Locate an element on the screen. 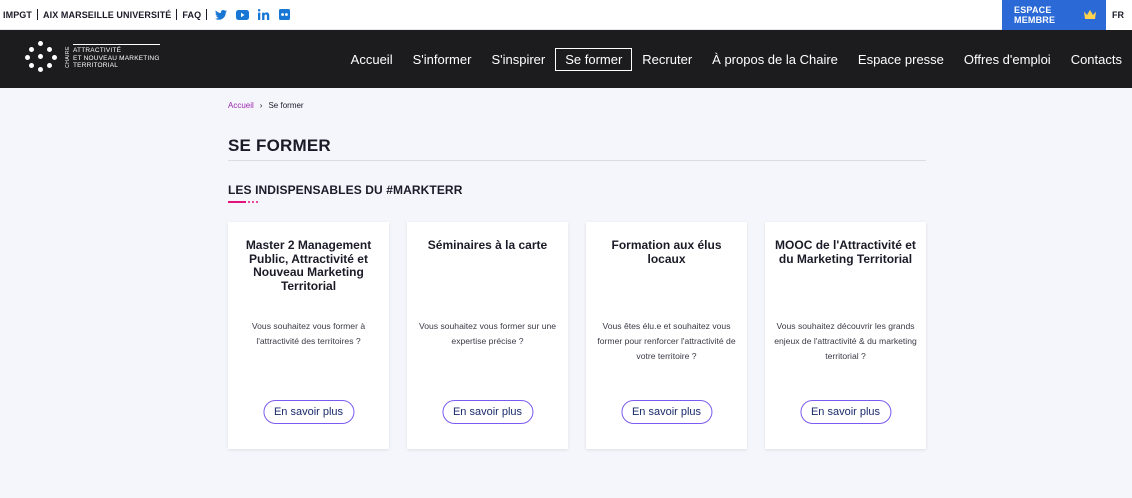 Image resolution: width=1132 pixels, height=498 pixels. nav-item-recruter: Recruter is located at coordinates (667, 59).